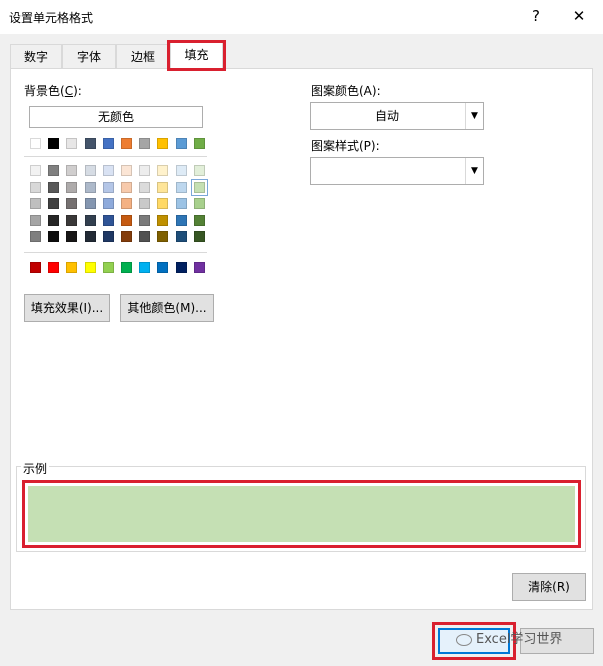 The height and width of the screenshot is (666, 603). I want to click on sample-label: 示例, so click(35, 468).